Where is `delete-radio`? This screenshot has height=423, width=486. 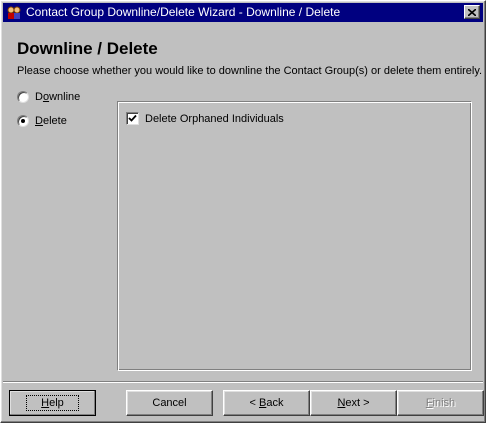
delete-radio is located at coordinates (23, 121).